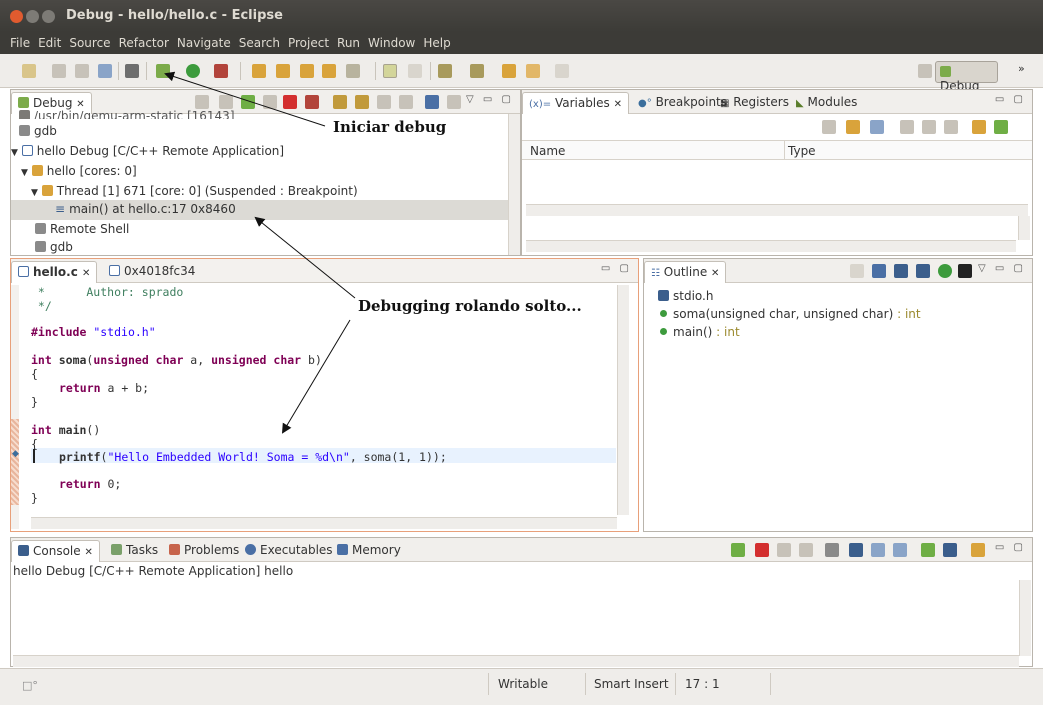 The image size is (1043, 705). I want to click on display-console-icon, so click(950, 550).